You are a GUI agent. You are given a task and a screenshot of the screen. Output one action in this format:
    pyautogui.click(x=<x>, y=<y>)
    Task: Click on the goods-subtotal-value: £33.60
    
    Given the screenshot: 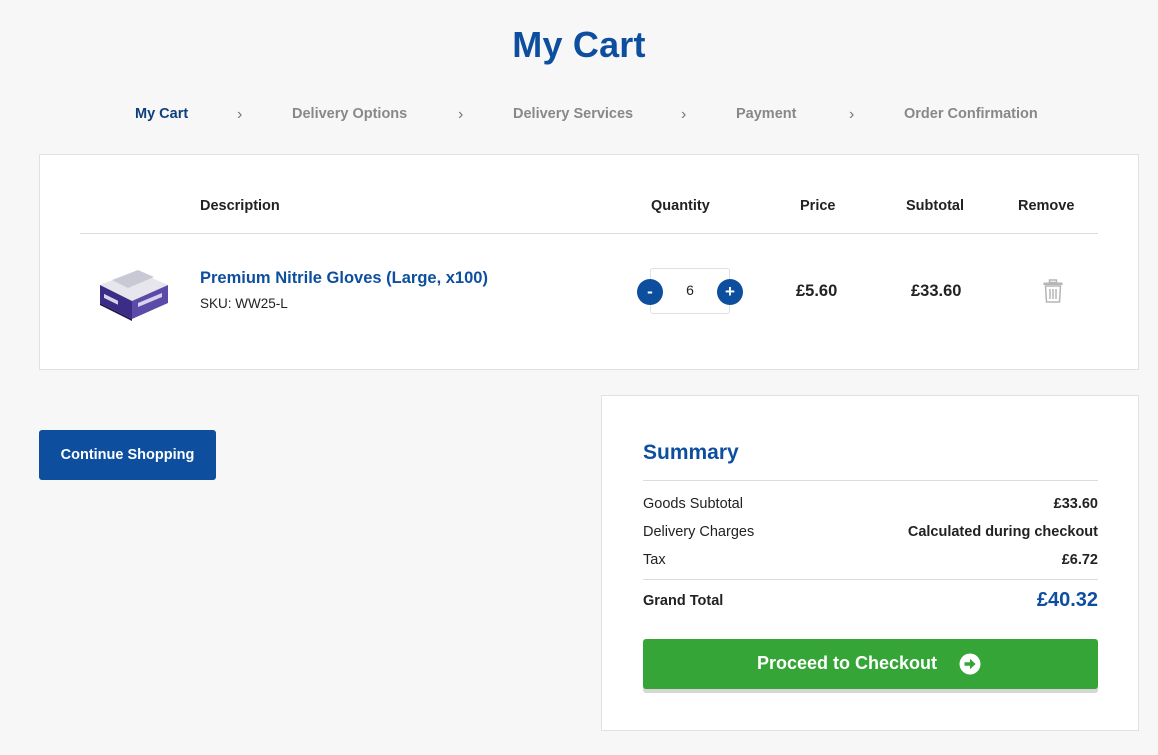 What is the action you would take?
    pyautogui.click(x=1075, y=504)
    